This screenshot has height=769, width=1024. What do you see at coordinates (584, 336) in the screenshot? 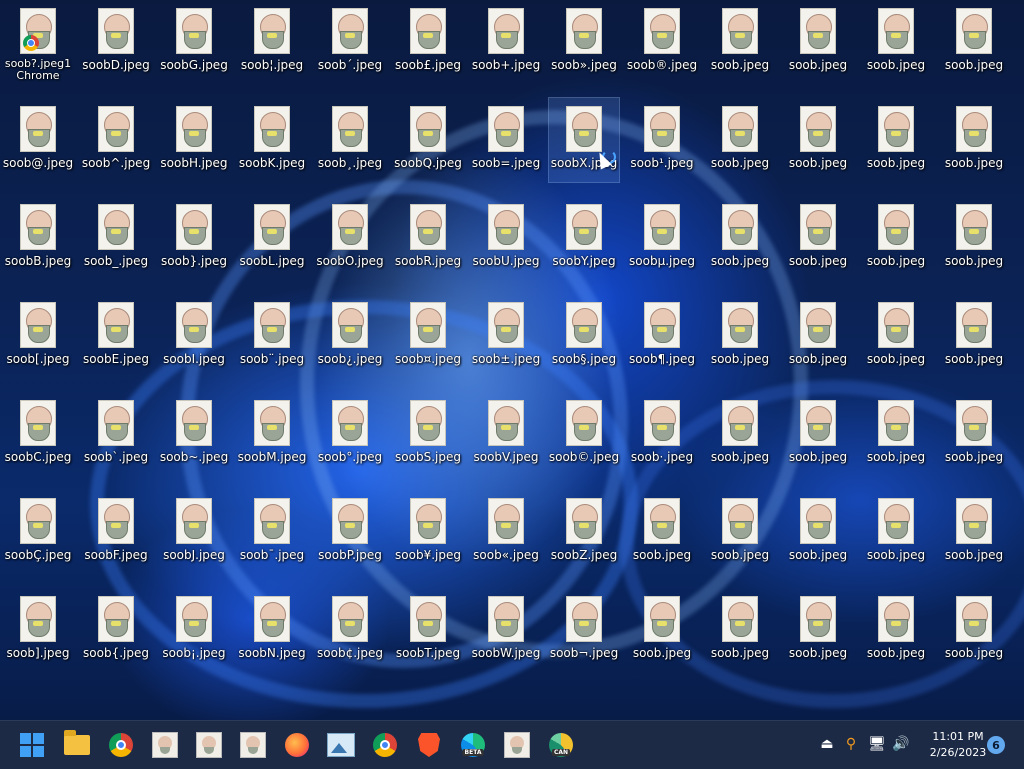
I see `desktop-icon-file: soob§.jpeg` at bounding box center [584, 336].